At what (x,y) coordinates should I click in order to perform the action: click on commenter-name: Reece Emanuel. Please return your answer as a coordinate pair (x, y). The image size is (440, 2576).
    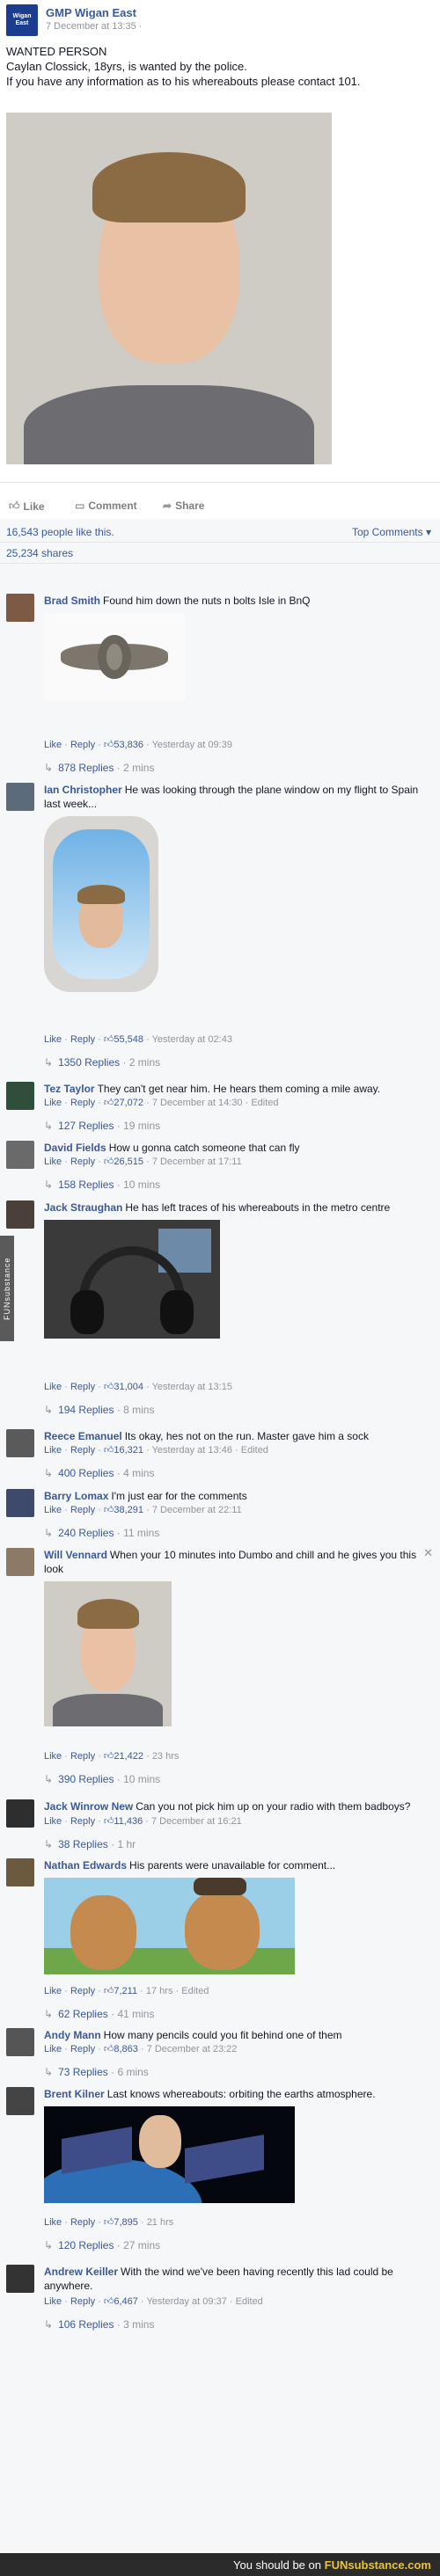
    Looking at the image, I should click on (83, 1436).